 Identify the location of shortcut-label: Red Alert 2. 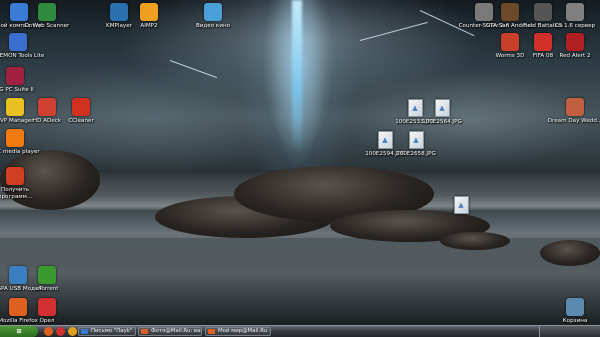
(575, 56).